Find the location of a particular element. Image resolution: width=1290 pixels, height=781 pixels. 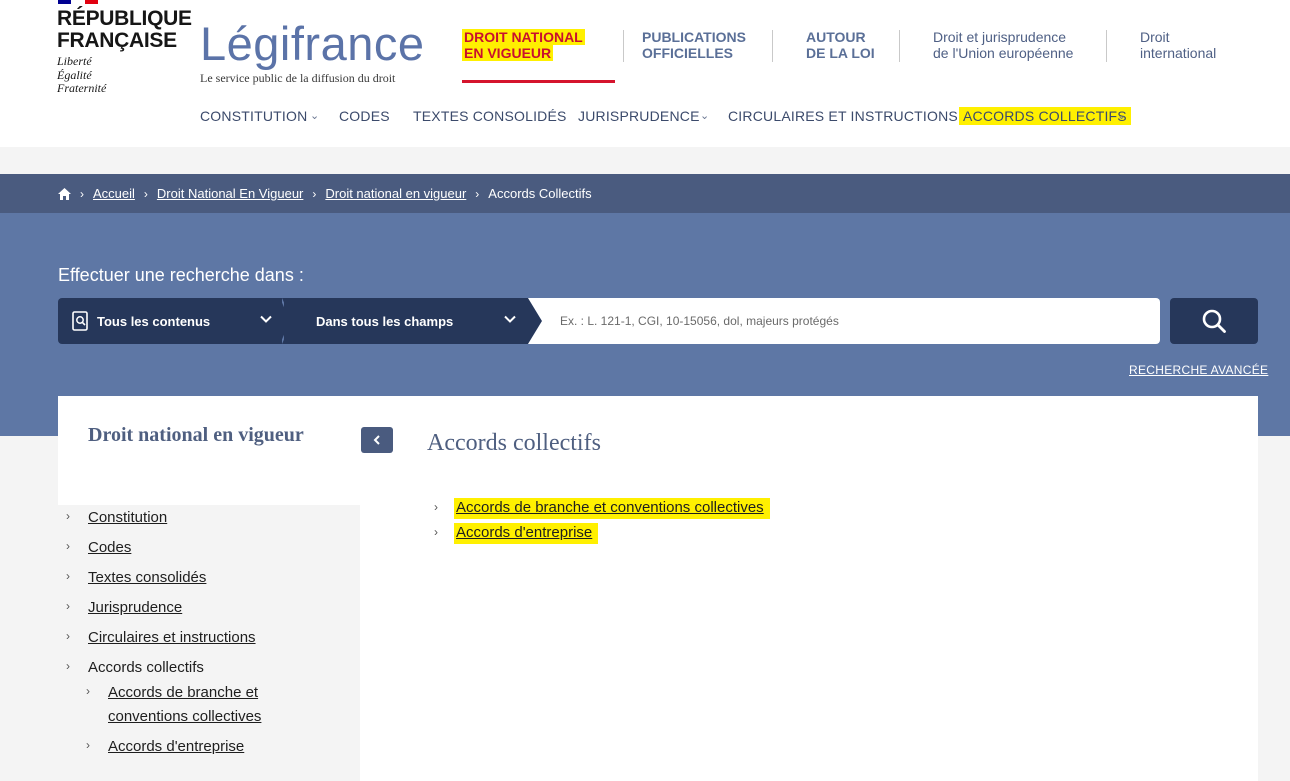

field-scope-select: Dans tous les champs is located at coordinates (406, 321).